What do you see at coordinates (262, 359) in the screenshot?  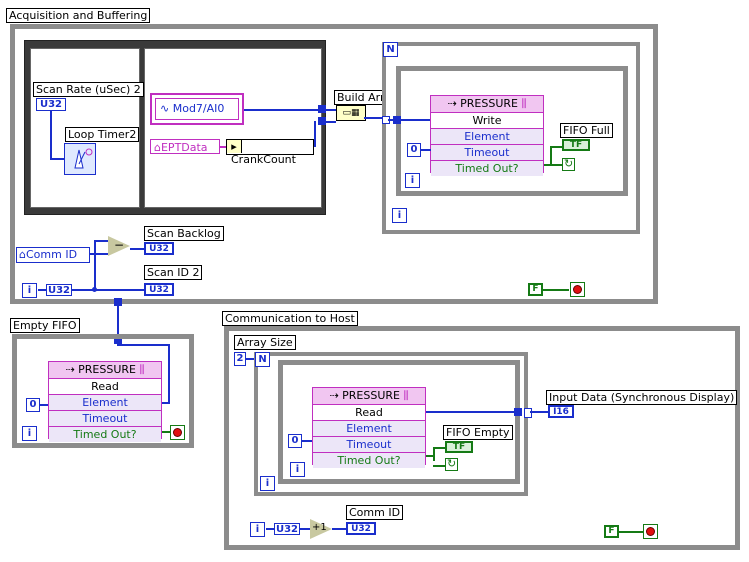 I see `host-for-loop-count-terminal: N` at bounding box center [262, 359].